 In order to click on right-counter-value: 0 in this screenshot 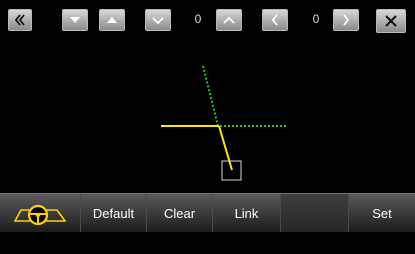, I will do `click(316, 19)`.